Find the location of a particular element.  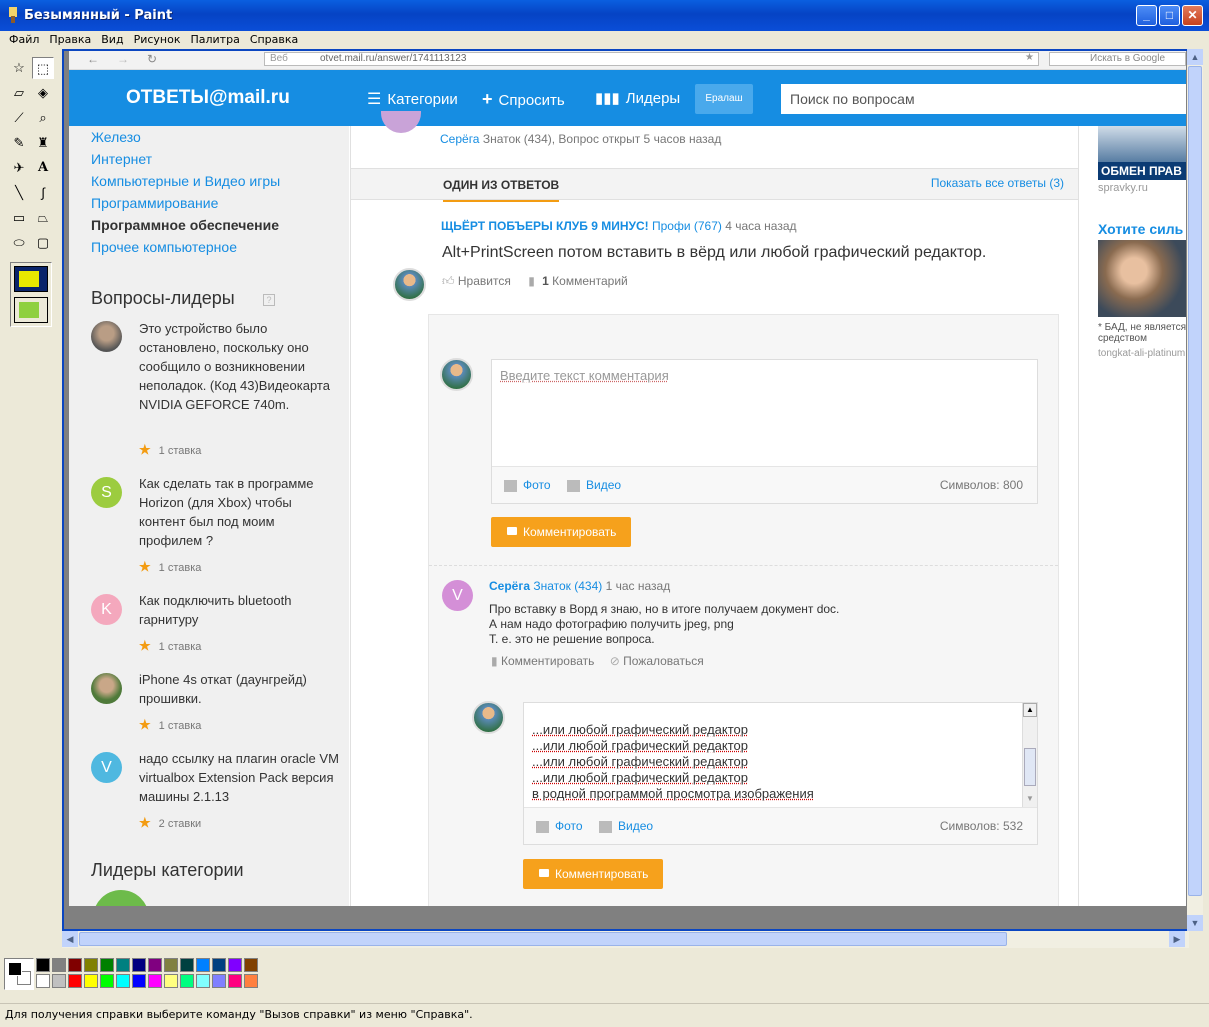

editor-footer: Фото Видео Символов: 532 is located at coordinates (780, 825).